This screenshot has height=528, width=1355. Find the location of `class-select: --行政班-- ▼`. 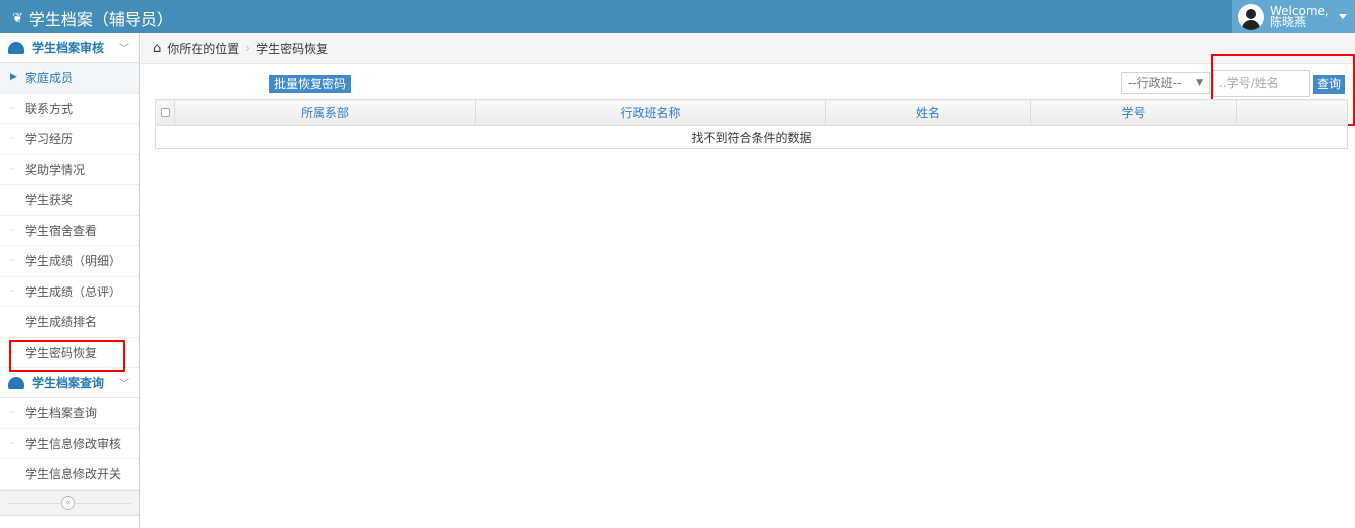

class-select: --行政班-- ▼ is located at coordinates (1165, 83).